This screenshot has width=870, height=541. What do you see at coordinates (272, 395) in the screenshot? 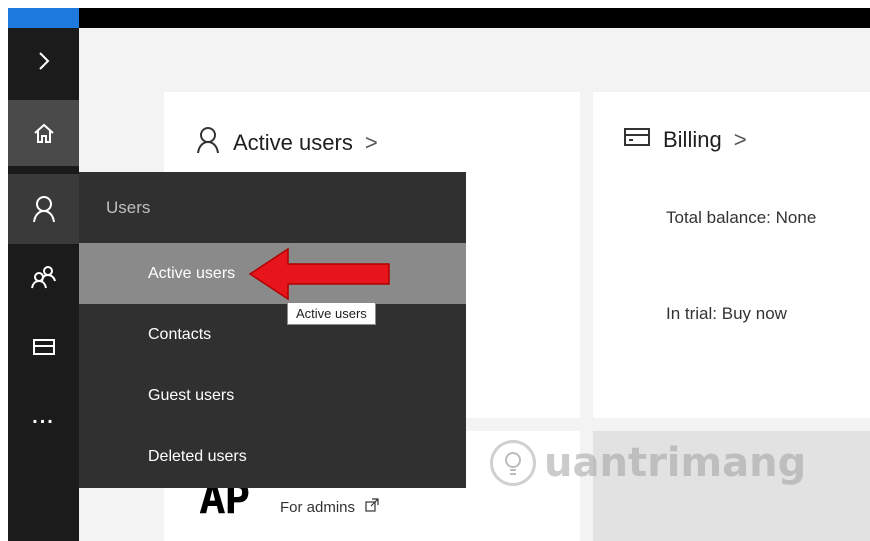
I see `flyout-item-guest-users: Guest users` at bounding box center [272, 395].